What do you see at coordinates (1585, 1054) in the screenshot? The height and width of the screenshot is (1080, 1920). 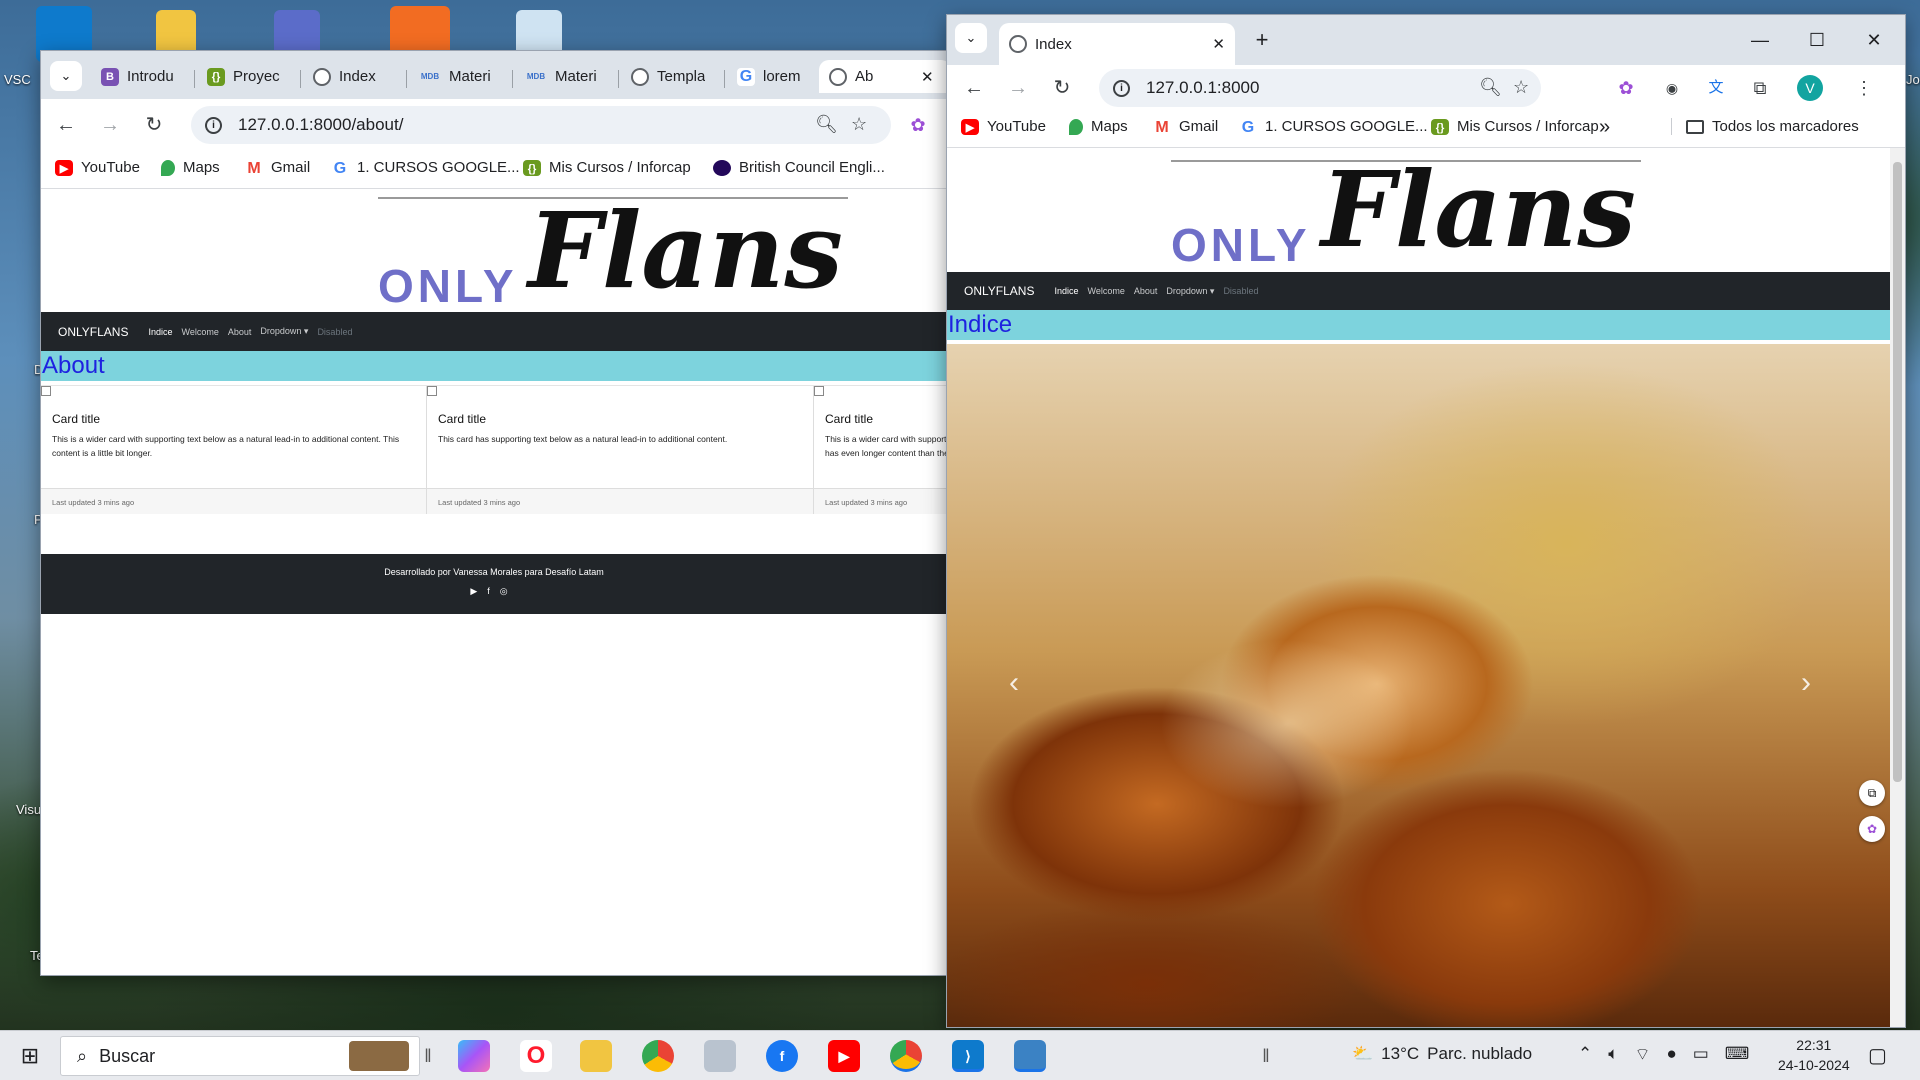 I see `chevron-up-icon: ⌃` at bounding box center [1585, 1054].